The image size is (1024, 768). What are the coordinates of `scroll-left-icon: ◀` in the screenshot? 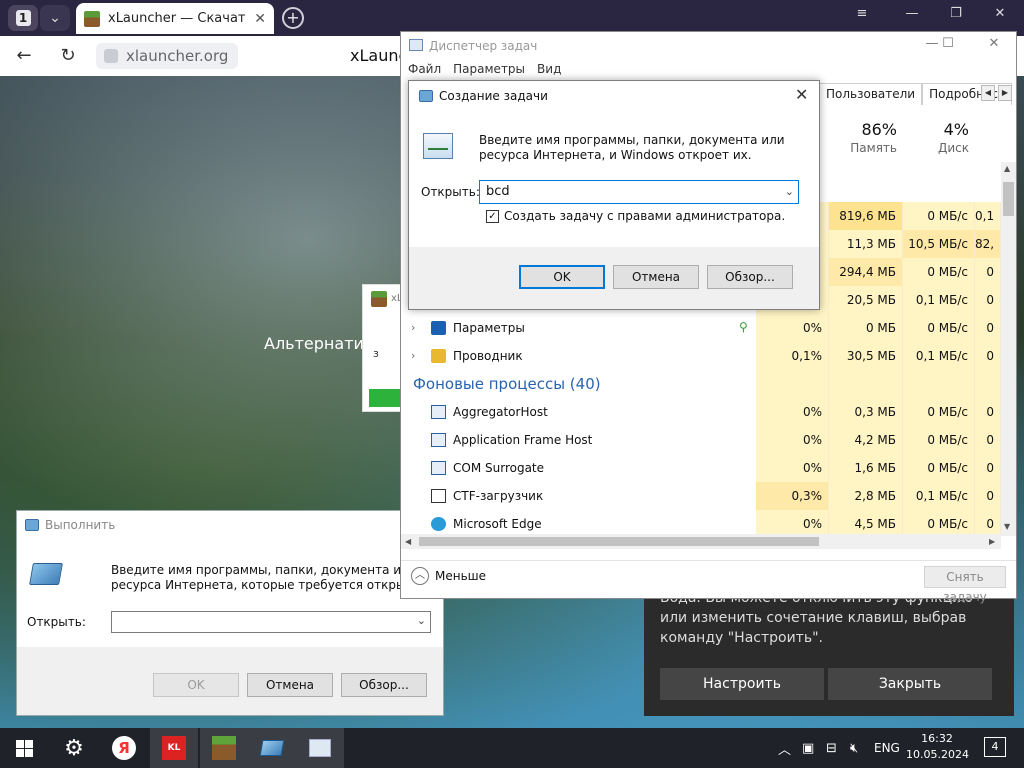 It's located at (408, 541).